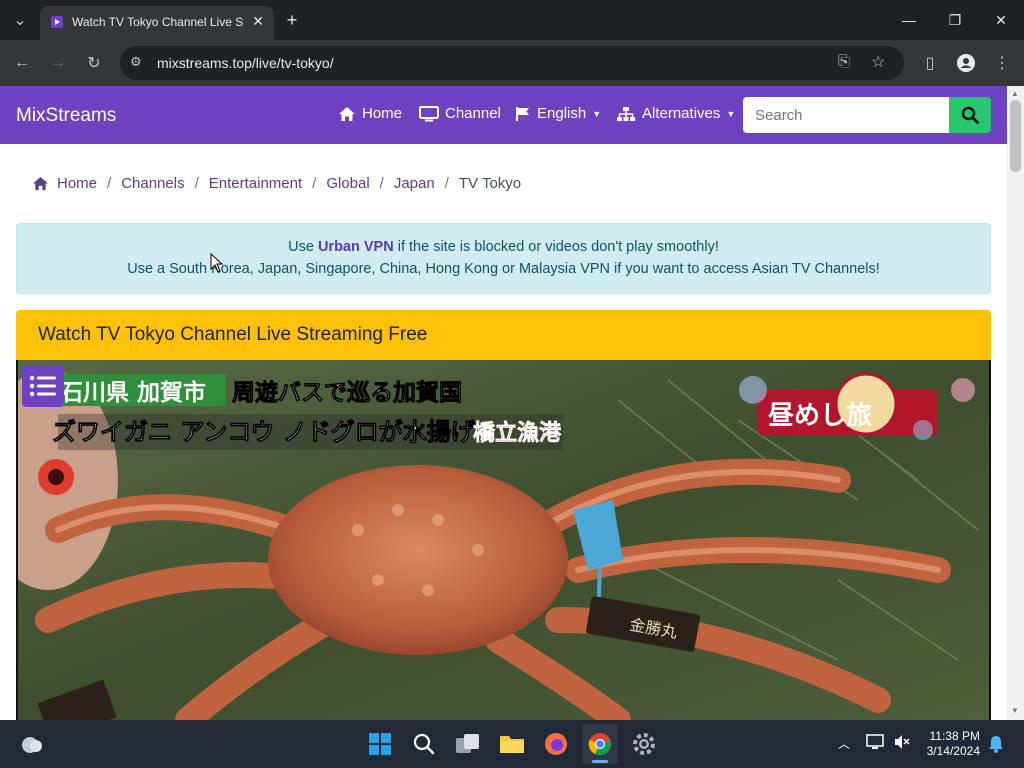  Describe the element at coordinates (600, 761) in the screenshot. I see `active-app-indicator` at that location.